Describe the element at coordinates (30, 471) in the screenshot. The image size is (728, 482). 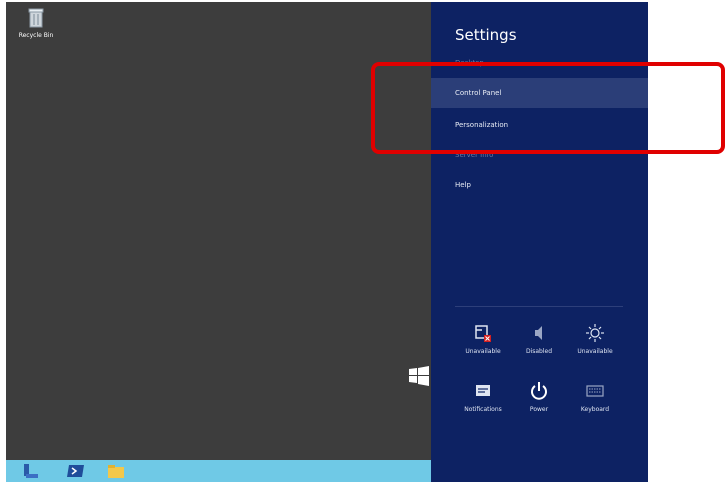
I see `server-manager-icon` at that location.